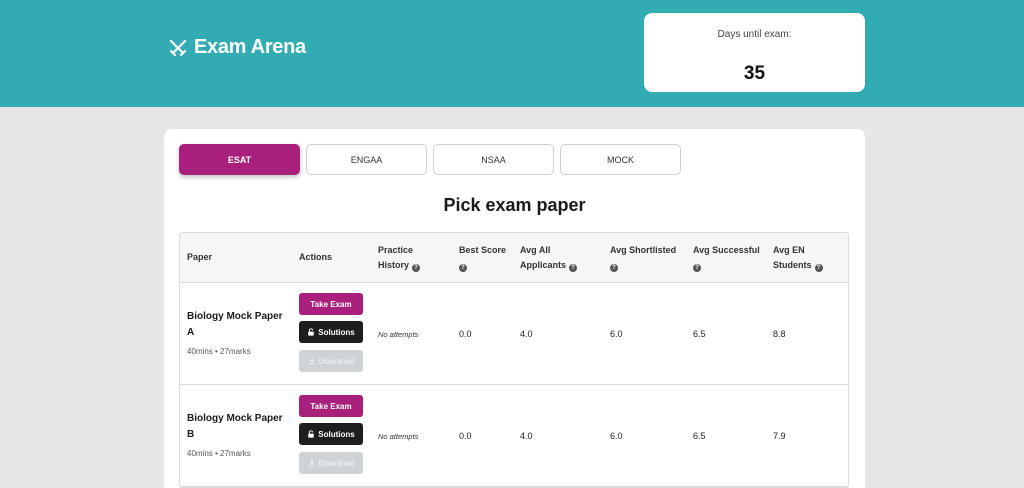  What do you see at coordinates (235, 426) in the screenshot?
I see `paper-name: Biology Mock Paper B` at bounding box center [235, 426].